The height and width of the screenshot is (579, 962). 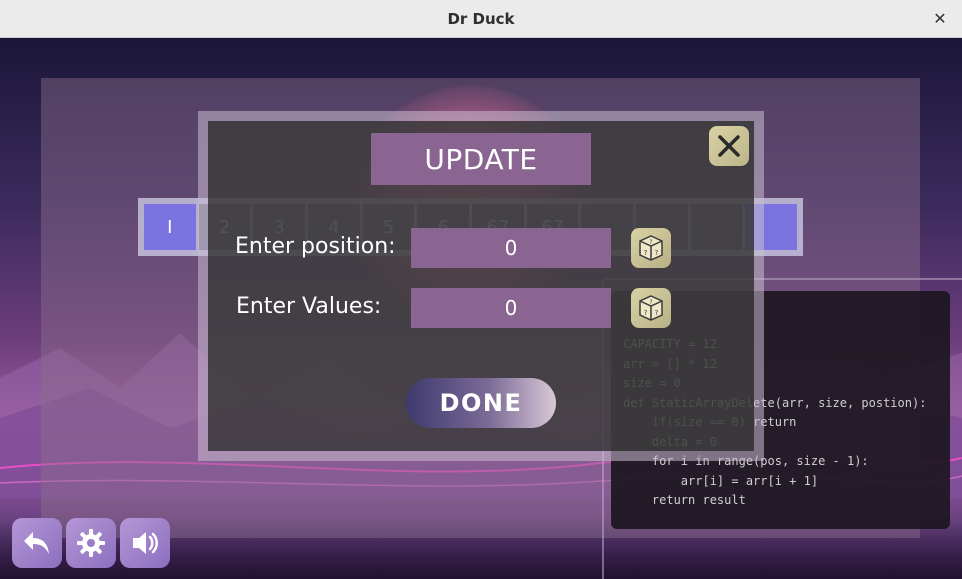 What do you see at coordinates (481, 403) in the screenshot?
I see `done-button: DONE` at bounding box center [481, 403].